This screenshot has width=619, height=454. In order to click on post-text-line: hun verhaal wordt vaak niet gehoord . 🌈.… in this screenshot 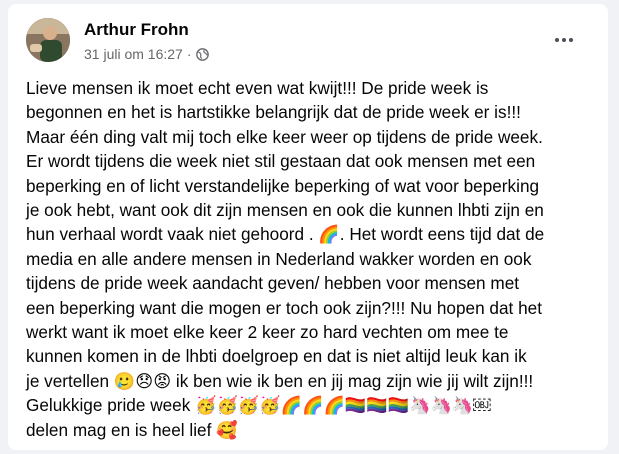, I will do `click(285, 234)`.